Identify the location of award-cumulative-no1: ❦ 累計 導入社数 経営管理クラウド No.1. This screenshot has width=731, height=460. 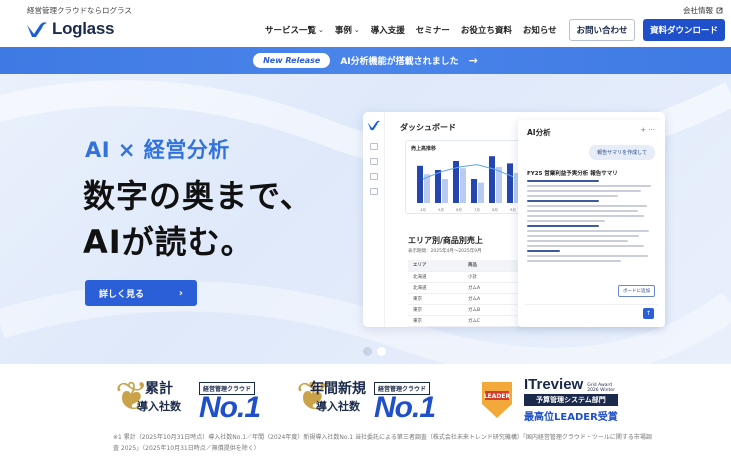
(197, 399).